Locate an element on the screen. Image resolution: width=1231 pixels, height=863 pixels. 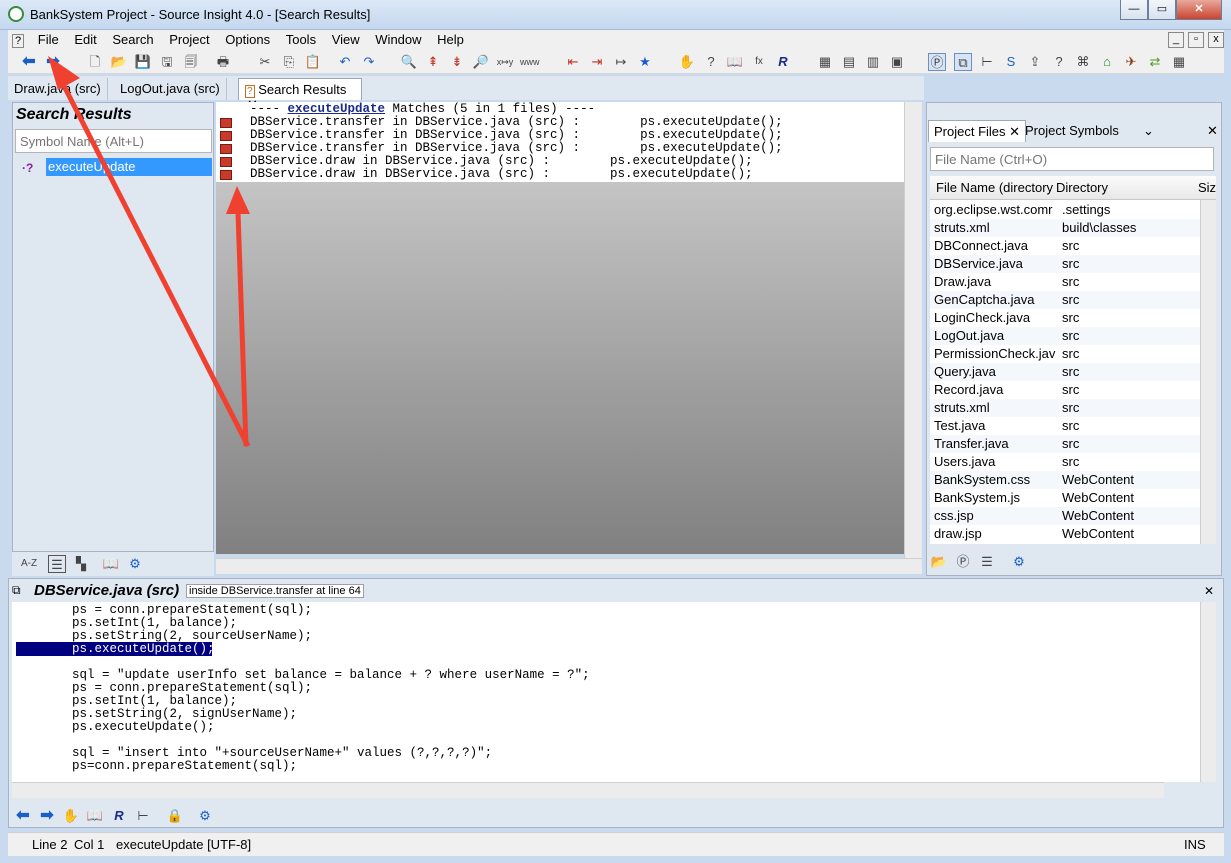
annotation-arrows is located at coordinates (149, 252).